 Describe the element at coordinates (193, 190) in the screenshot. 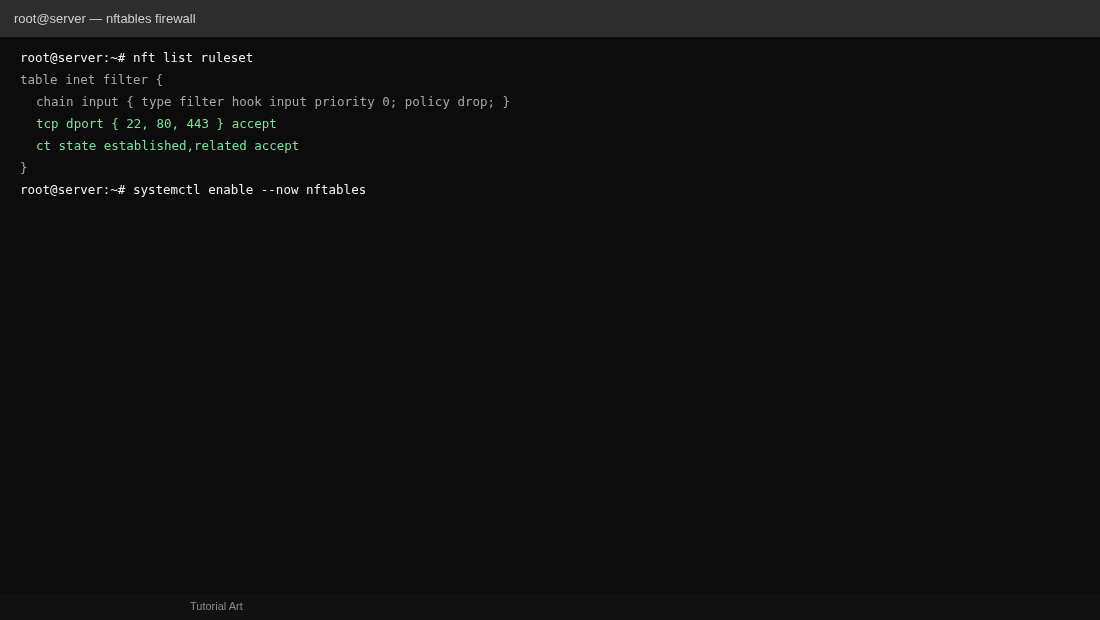

I see `command-line: root@server:~# systemctl enable --now nftables` at that location.